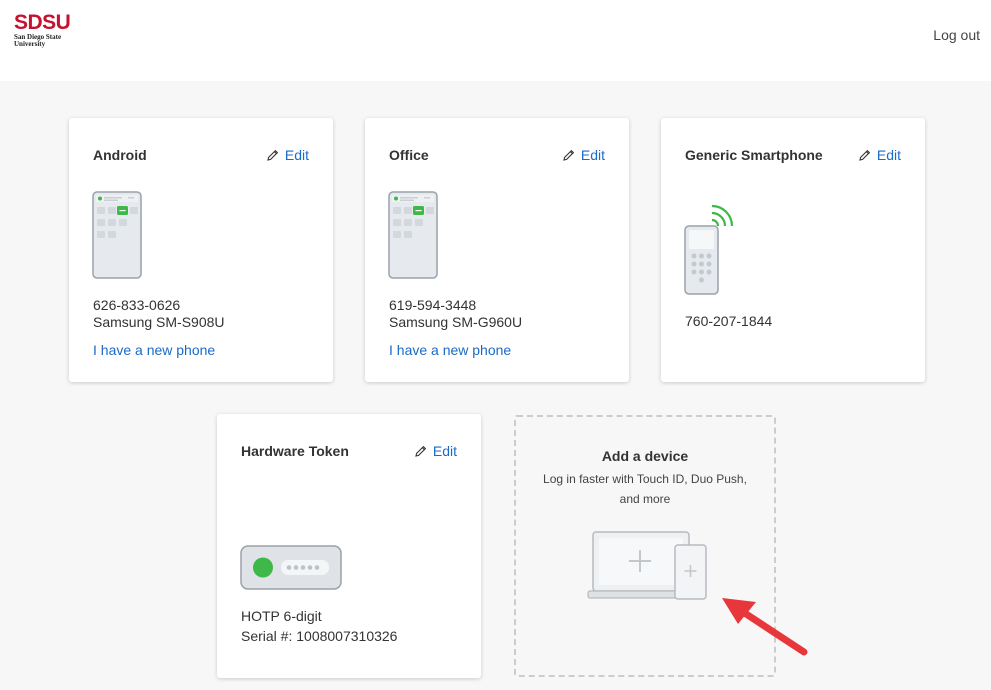 This screenshot has height=690, width=991. What do you see at coordinates (456, 322) in the screenshot?
I see `device-model: Samsung SM-G960U` at bounding box center [456, 322].